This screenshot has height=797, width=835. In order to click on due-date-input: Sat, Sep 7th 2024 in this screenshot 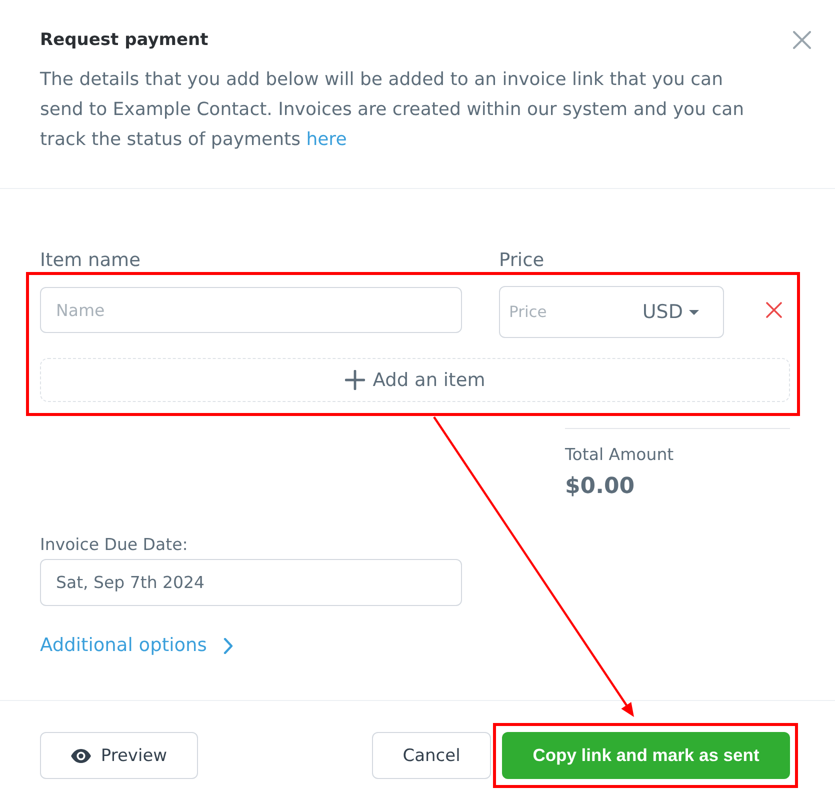, I will do `click(251, 582)`.